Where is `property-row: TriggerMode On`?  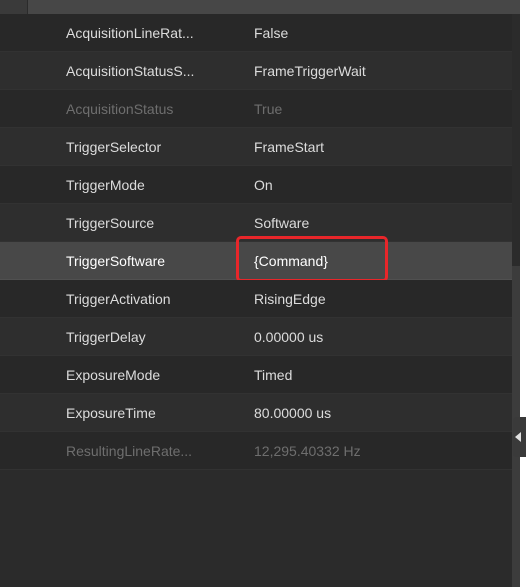
property-row: TriggerMode On is located at coordinates (256, 185).